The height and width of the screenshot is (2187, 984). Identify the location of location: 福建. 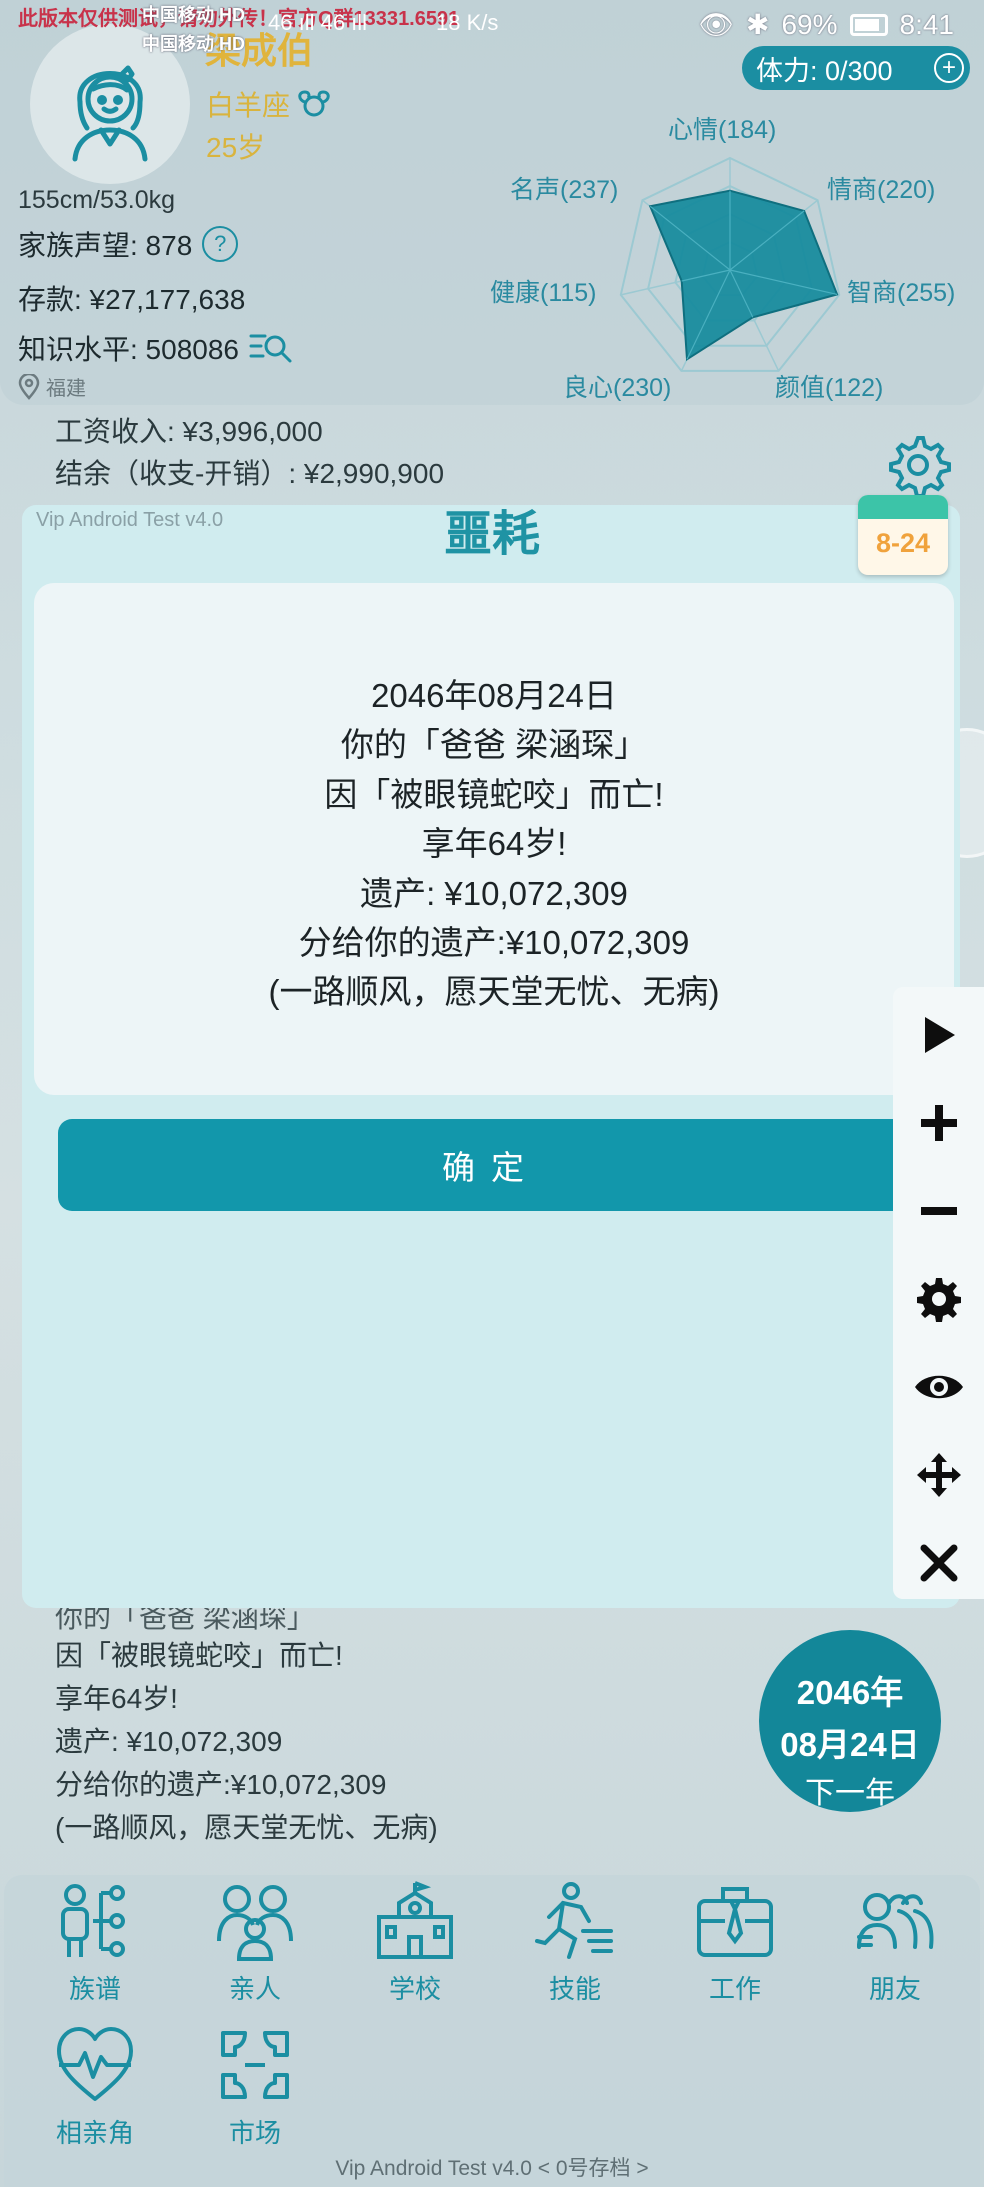
(52, 386).